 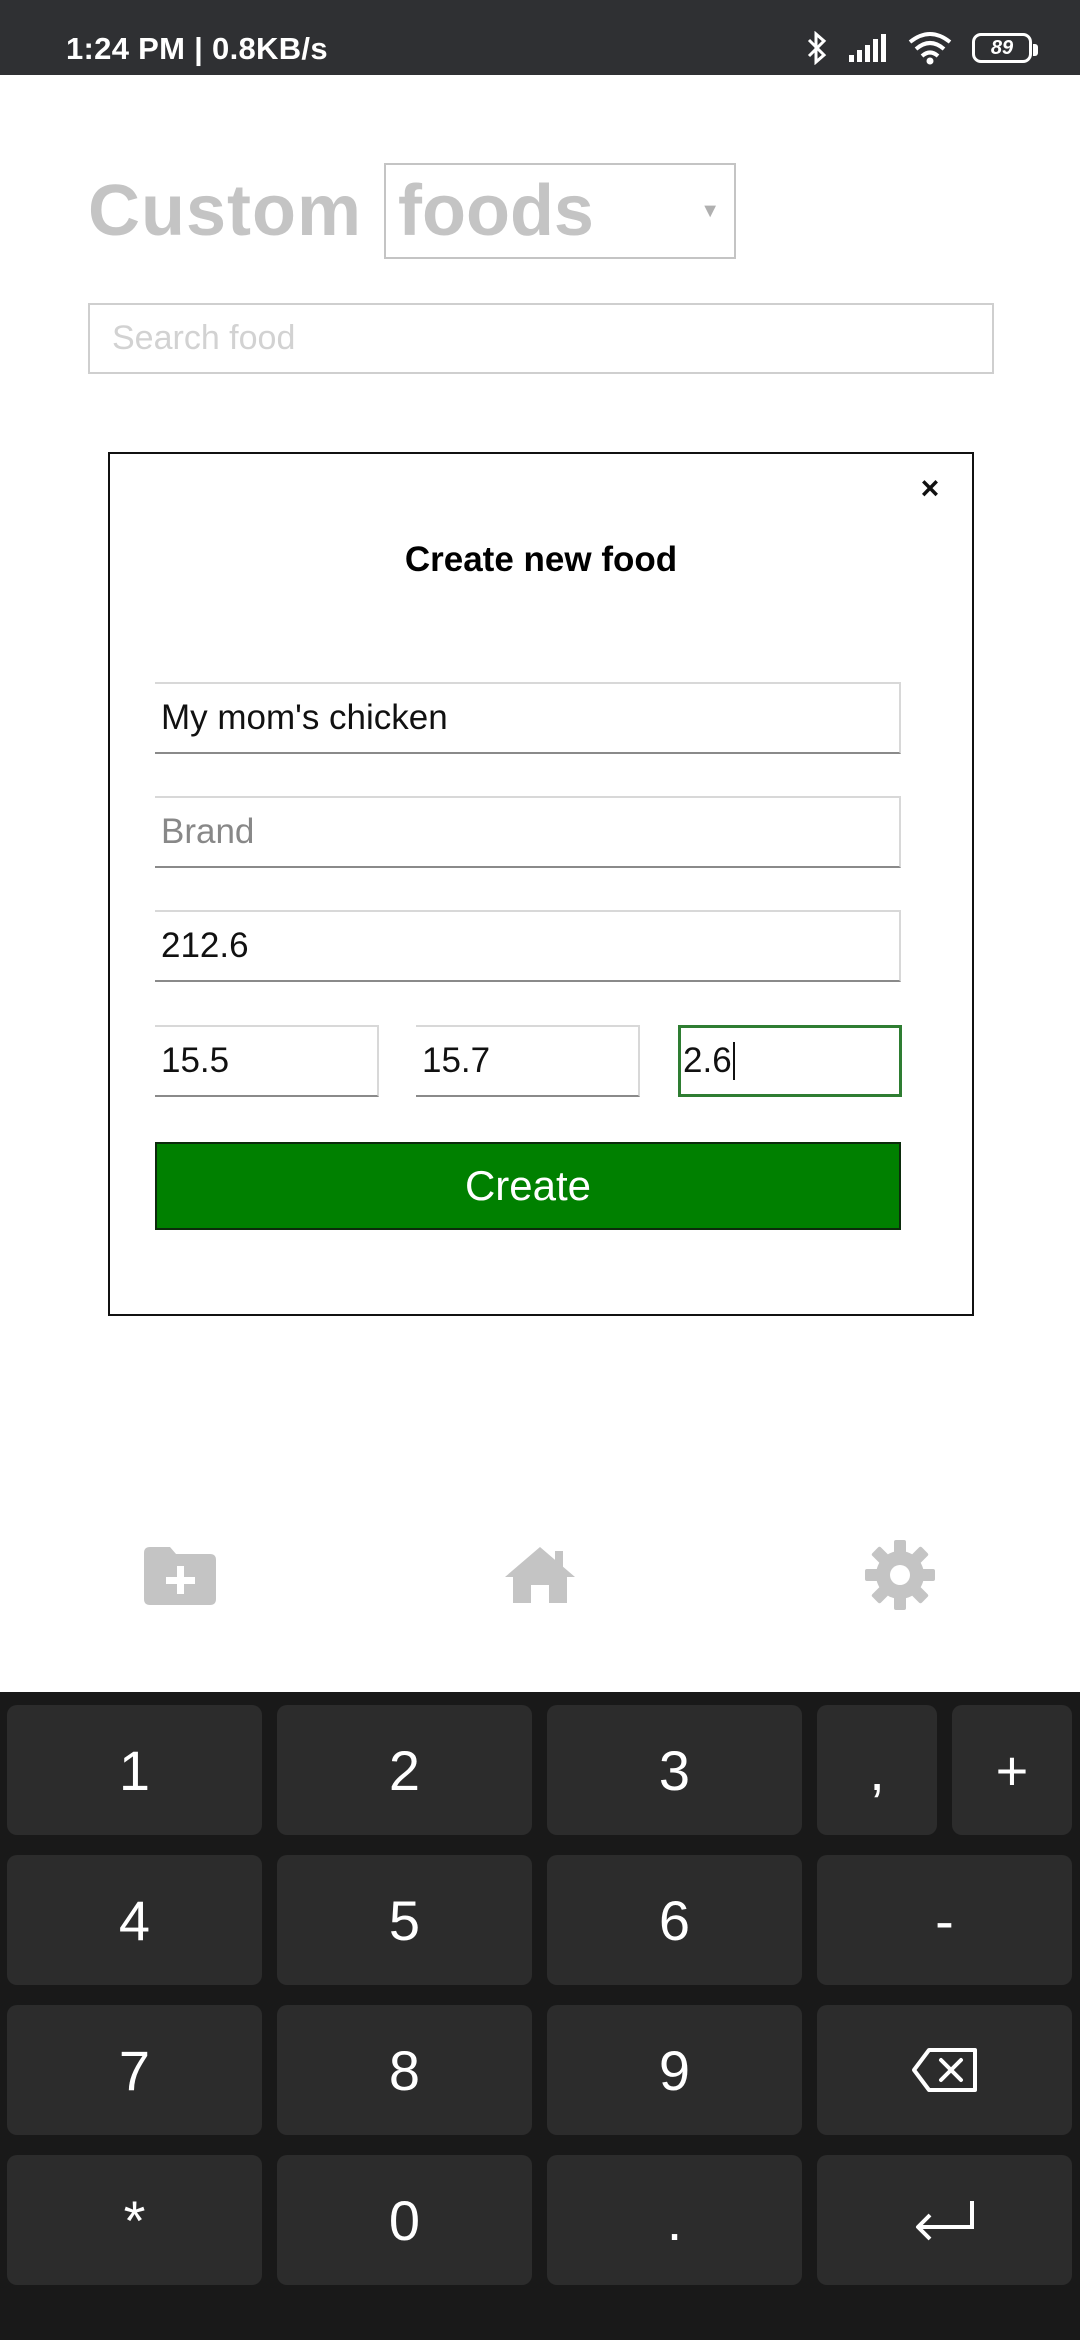 What do you see at coordinates (674, 2070) in the screenshot?
I see `key-9: 9` at bounding box center [674, 2070].